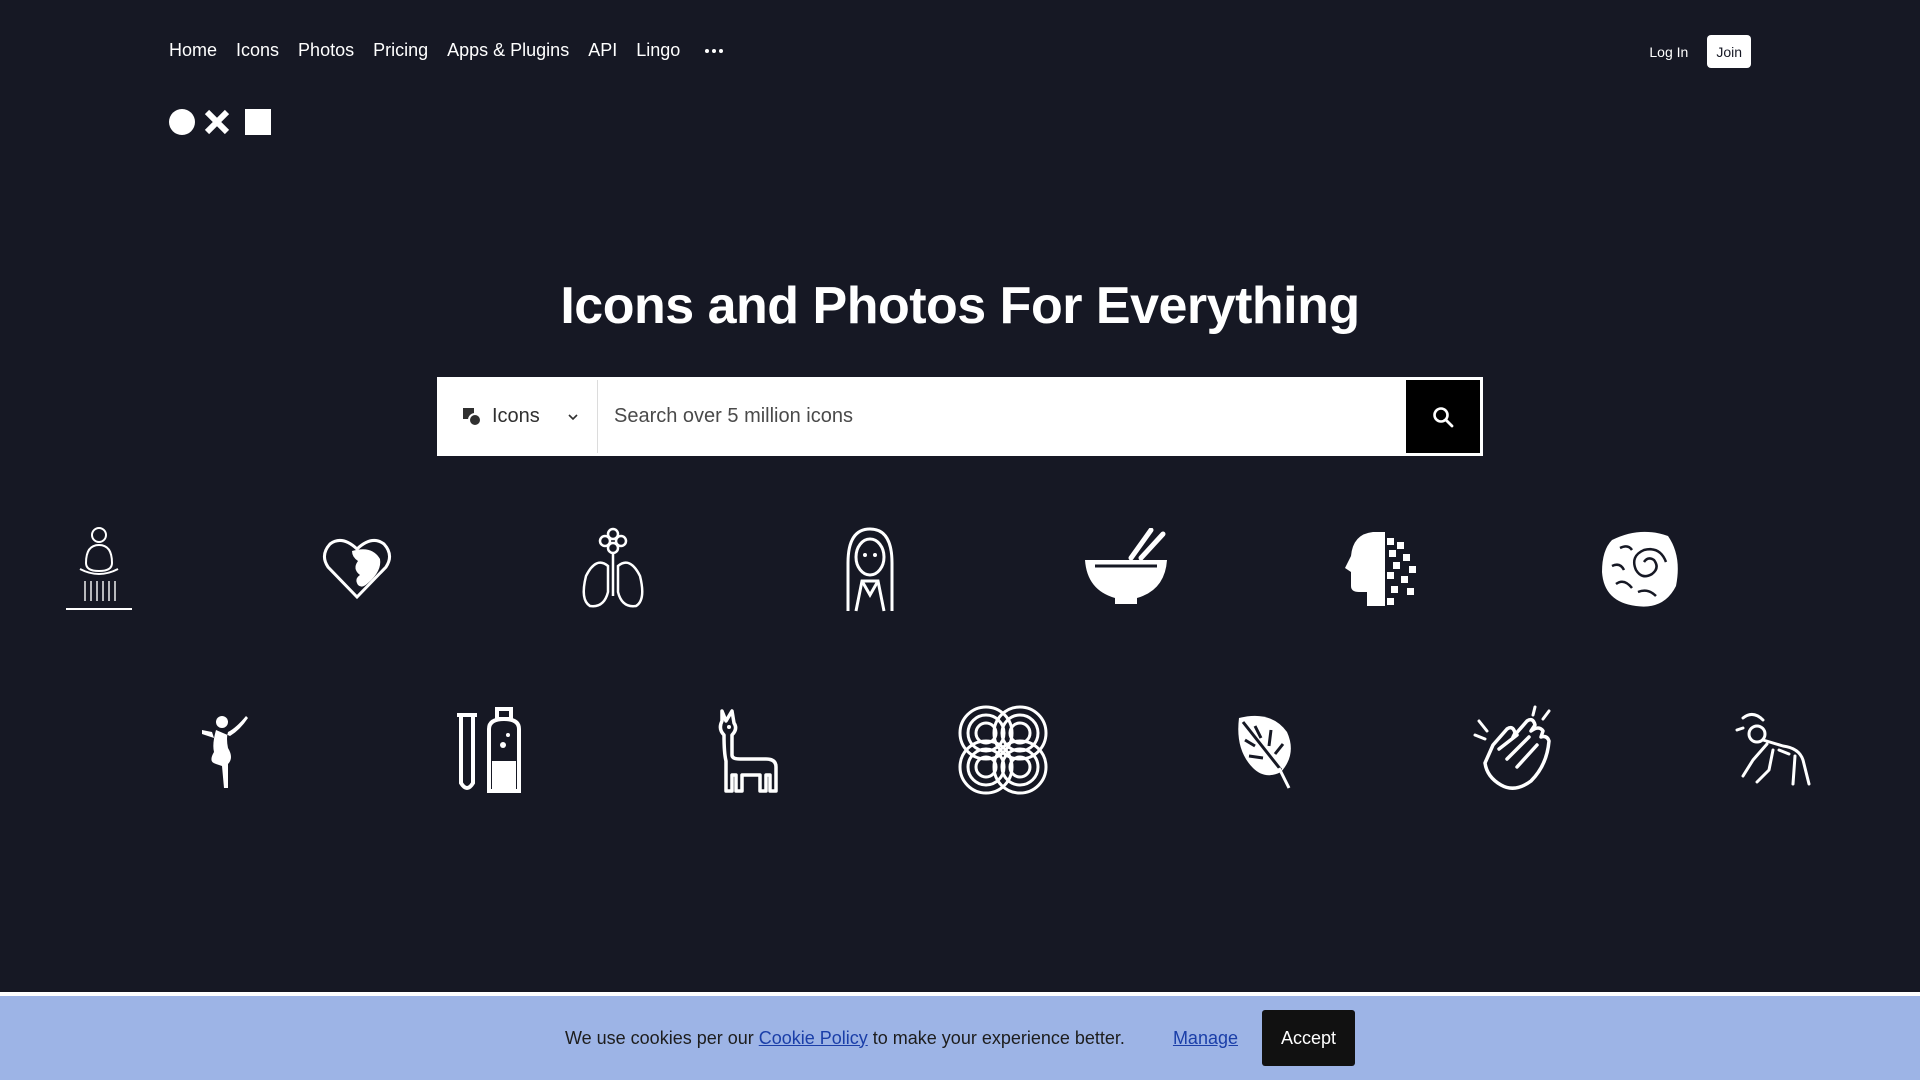  What do you see at coordinates (472, 417) in the screenshot?
I see `icons-type-icon` at bounding box center [472, 417].